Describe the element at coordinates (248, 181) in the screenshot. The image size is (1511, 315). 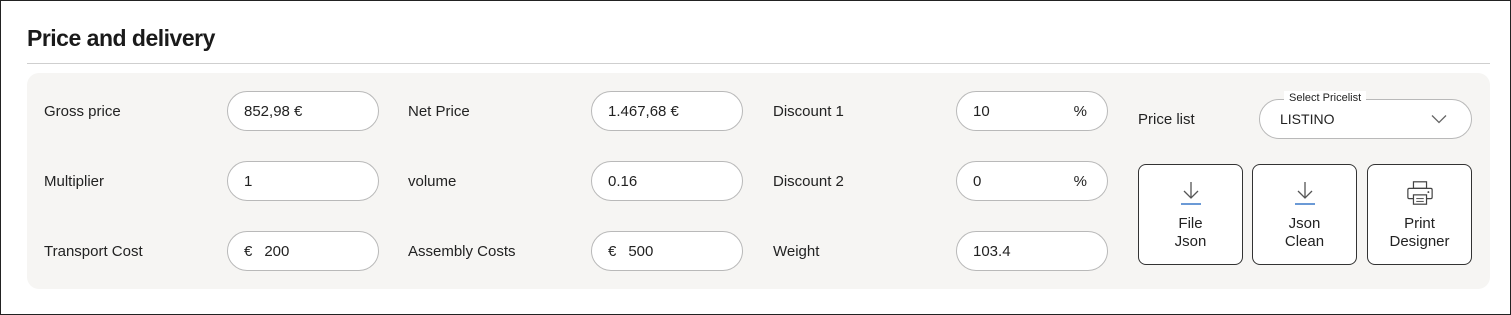
I see `multiplier-value: 1` at that location.